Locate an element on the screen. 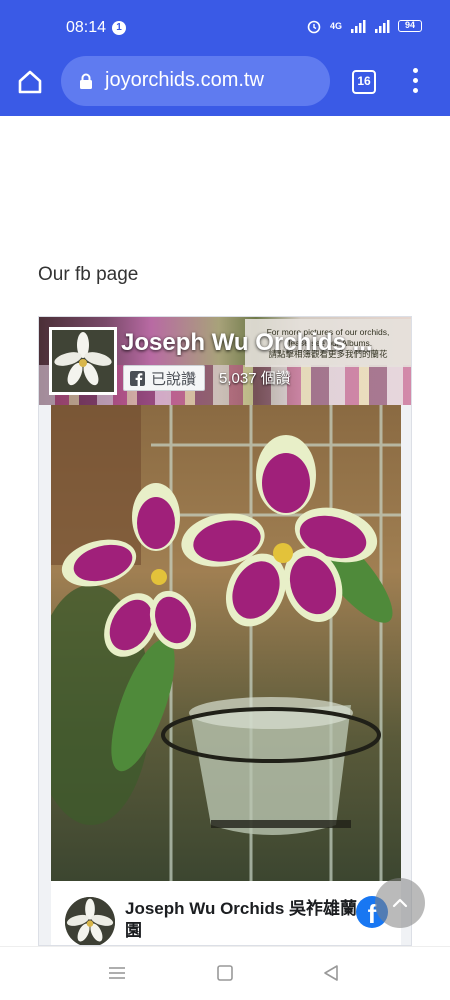 The image size is (450, 1000). status-time: 08:14 is located at coordinates (86, 27).